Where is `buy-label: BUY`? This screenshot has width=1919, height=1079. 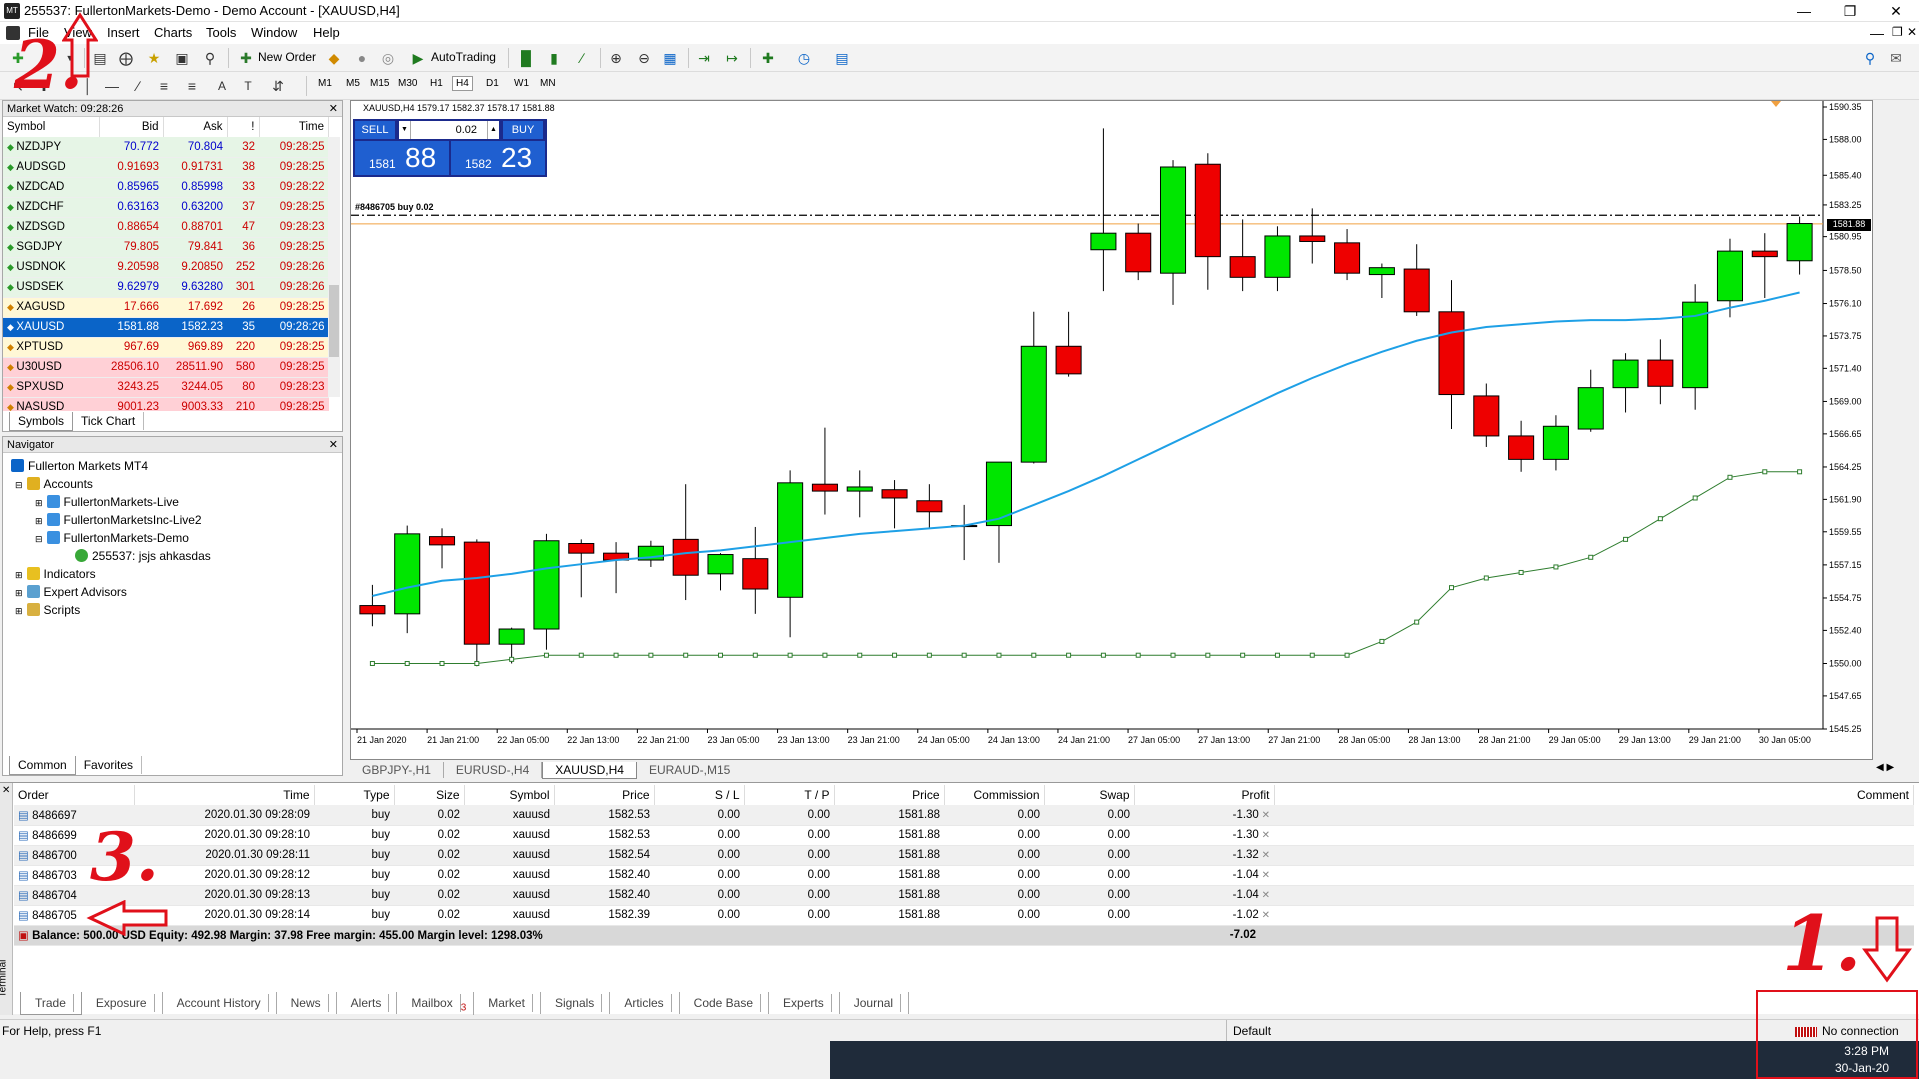
buy-label: BUY is located at coordinates (523, 130).